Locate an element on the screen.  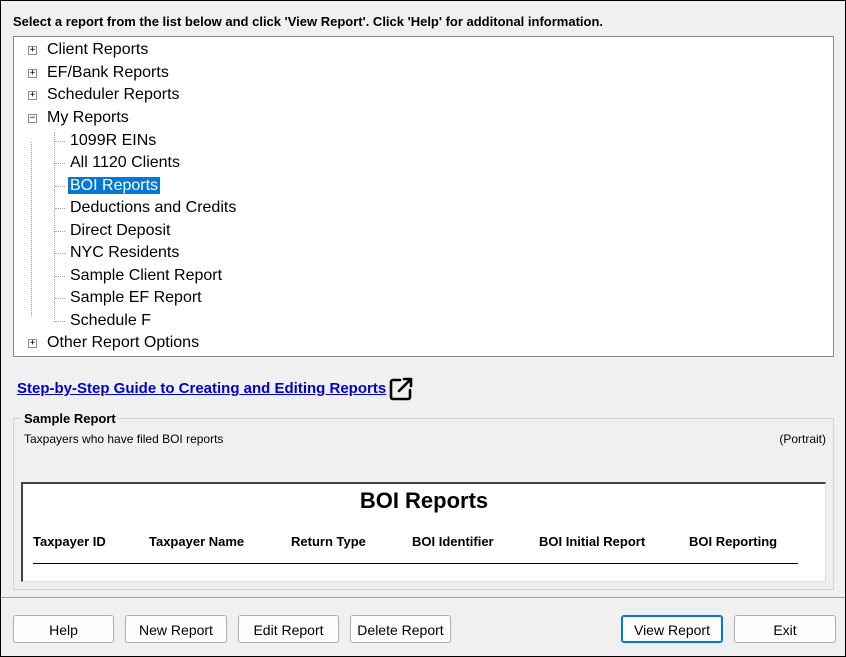
preview-column-header: BOI Initial Report is located at coordinates (592, 541).